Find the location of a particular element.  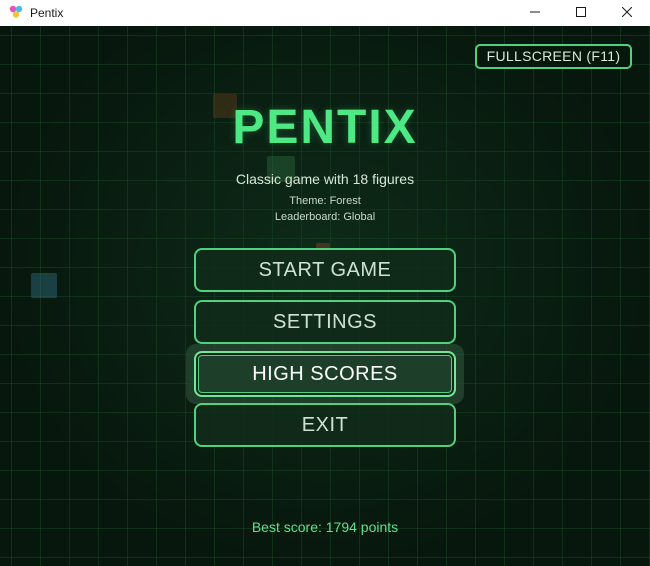

maximize-button is located at coordinates (581, 13).